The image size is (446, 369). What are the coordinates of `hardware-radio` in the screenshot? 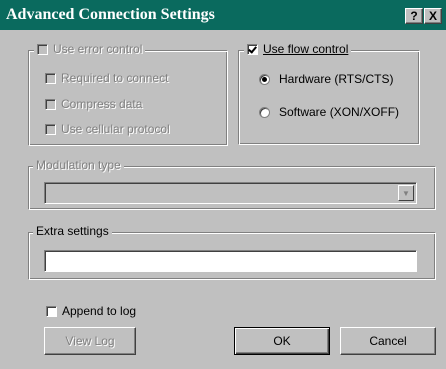 It's located at (264, 79).